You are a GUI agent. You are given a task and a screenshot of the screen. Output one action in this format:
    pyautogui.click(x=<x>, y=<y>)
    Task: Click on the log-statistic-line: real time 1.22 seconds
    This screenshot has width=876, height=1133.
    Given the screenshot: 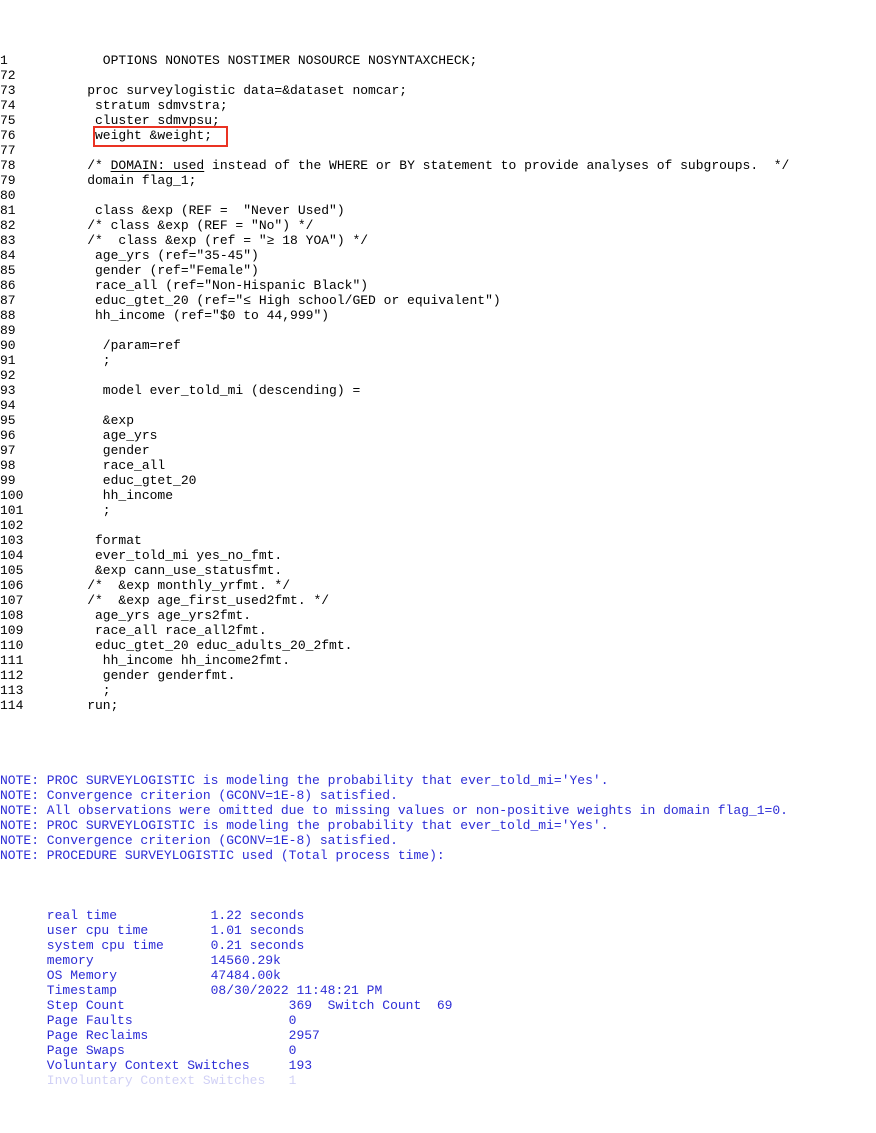 What is the action you would take?
    pyautogui.click(x=152, y=915)
    